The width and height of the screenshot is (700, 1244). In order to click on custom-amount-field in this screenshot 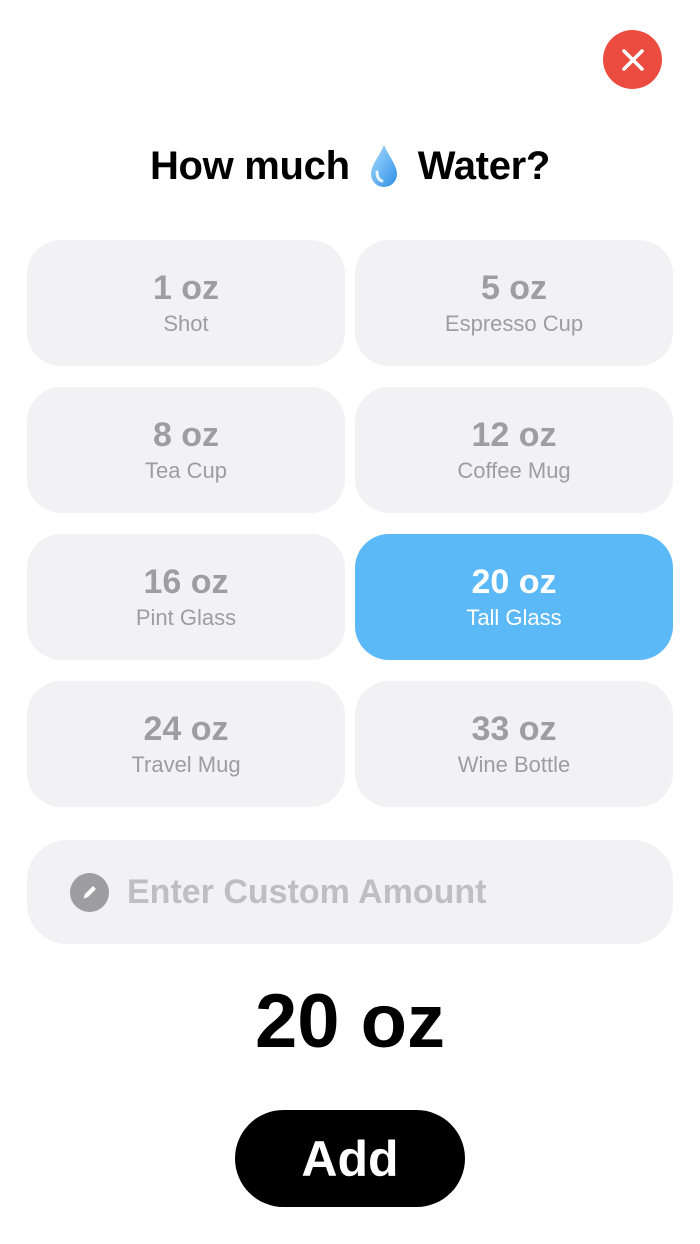, I will do `click(350, 892)`.